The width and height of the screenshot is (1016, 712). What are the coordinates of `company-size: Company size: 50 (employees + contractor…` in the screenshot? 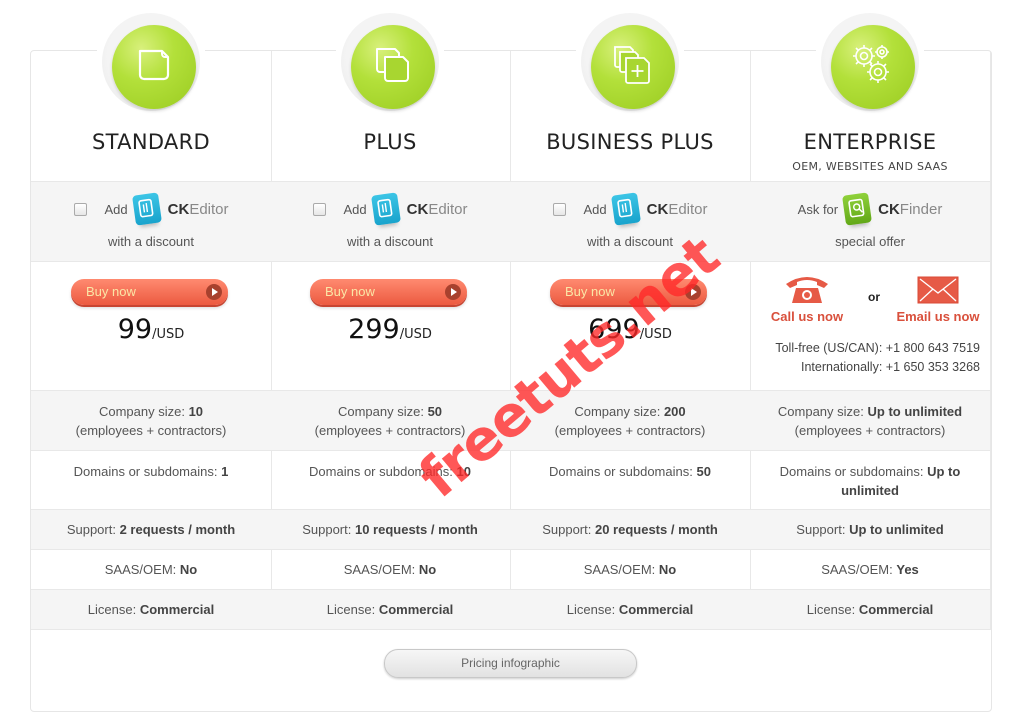 It's located at (390, 420).